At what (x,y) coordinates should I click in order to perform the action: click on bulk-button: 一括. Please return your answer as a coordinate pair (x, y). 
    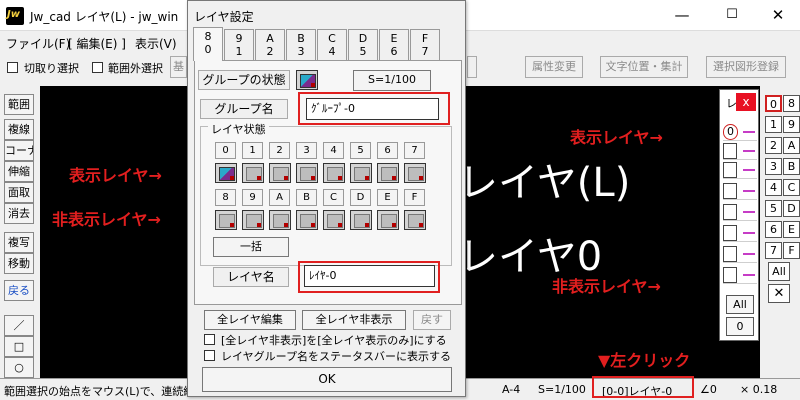
    Looking at the image, I should click on (251, 247).